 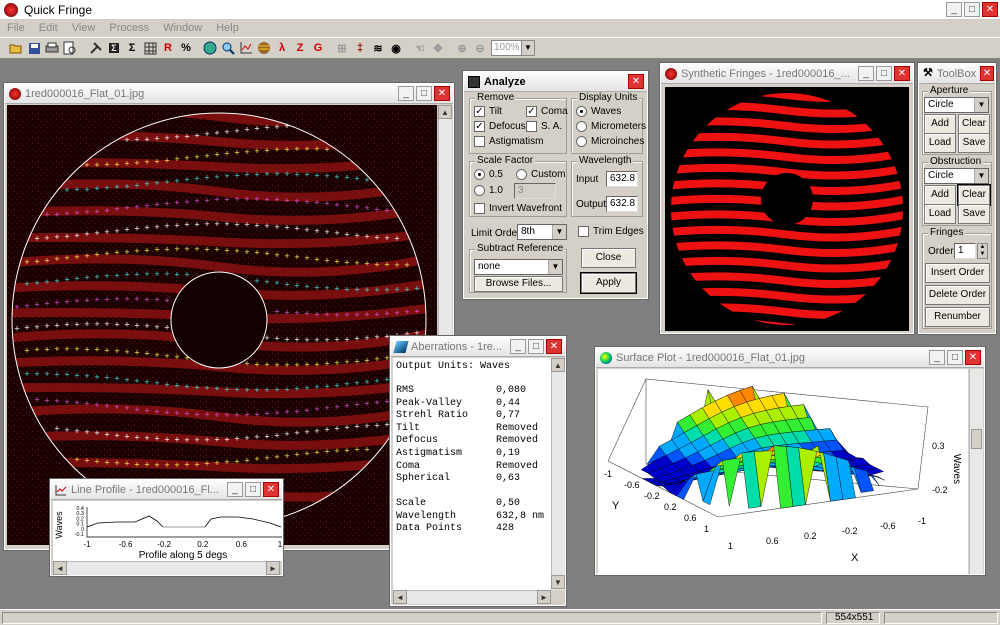 I want to click on aperture-clear-button: Clear, so click(x=974, y=124).